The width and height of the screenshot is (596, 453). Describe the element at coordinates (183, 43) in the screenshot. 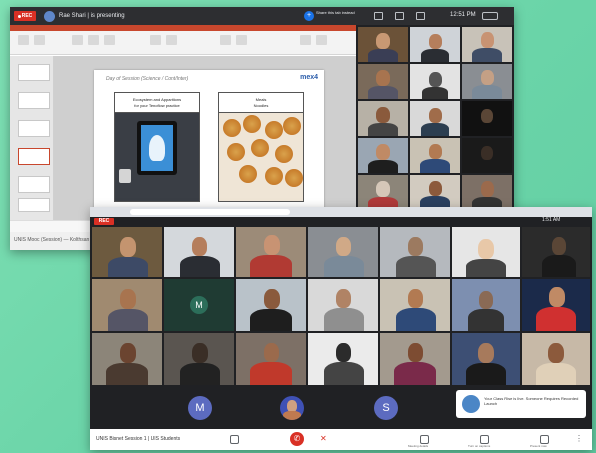

I see `ppt-ribbon` at that location.